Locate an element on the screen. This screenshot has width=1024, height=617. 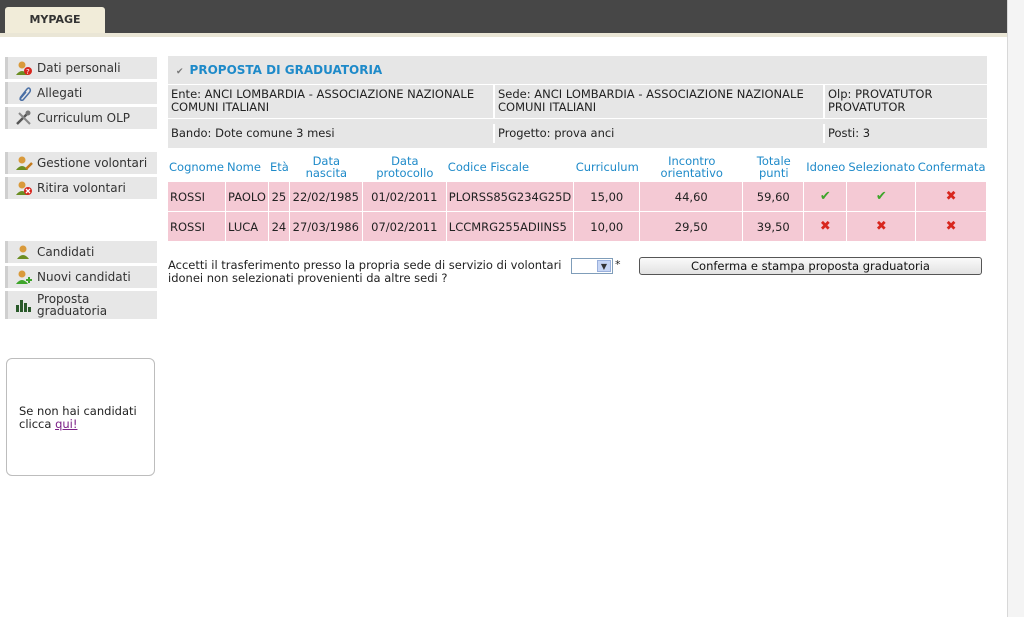
cell-protocollo: 07/02/2011 is located at coordinates (404, 227).